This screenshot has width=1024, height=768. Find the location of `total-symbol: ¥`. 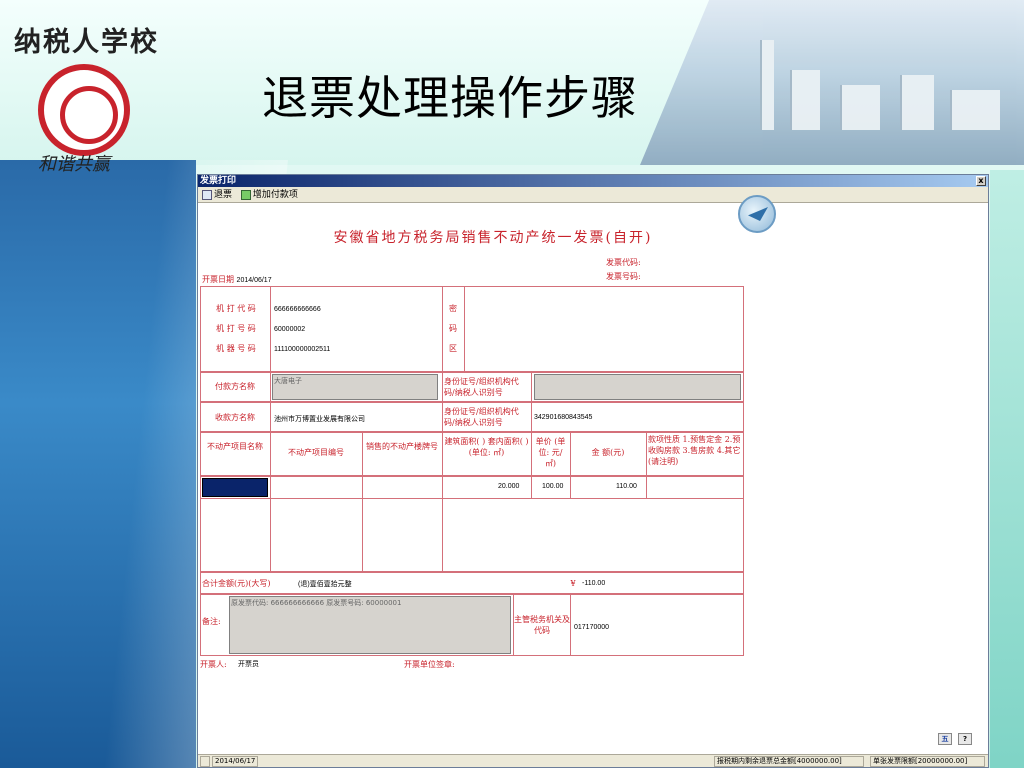

total-symbol: ¥ is located at coordinates (573, 583).